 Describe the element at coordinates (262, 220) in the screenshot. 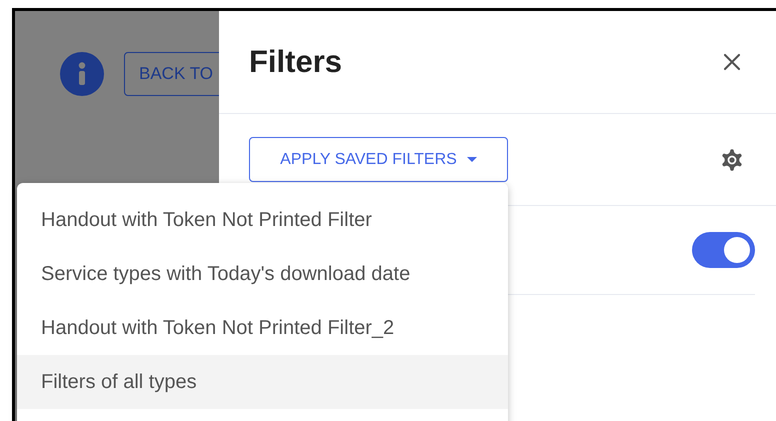

I see `menu-item: Handout with Token Not Printed Filter` at that location.